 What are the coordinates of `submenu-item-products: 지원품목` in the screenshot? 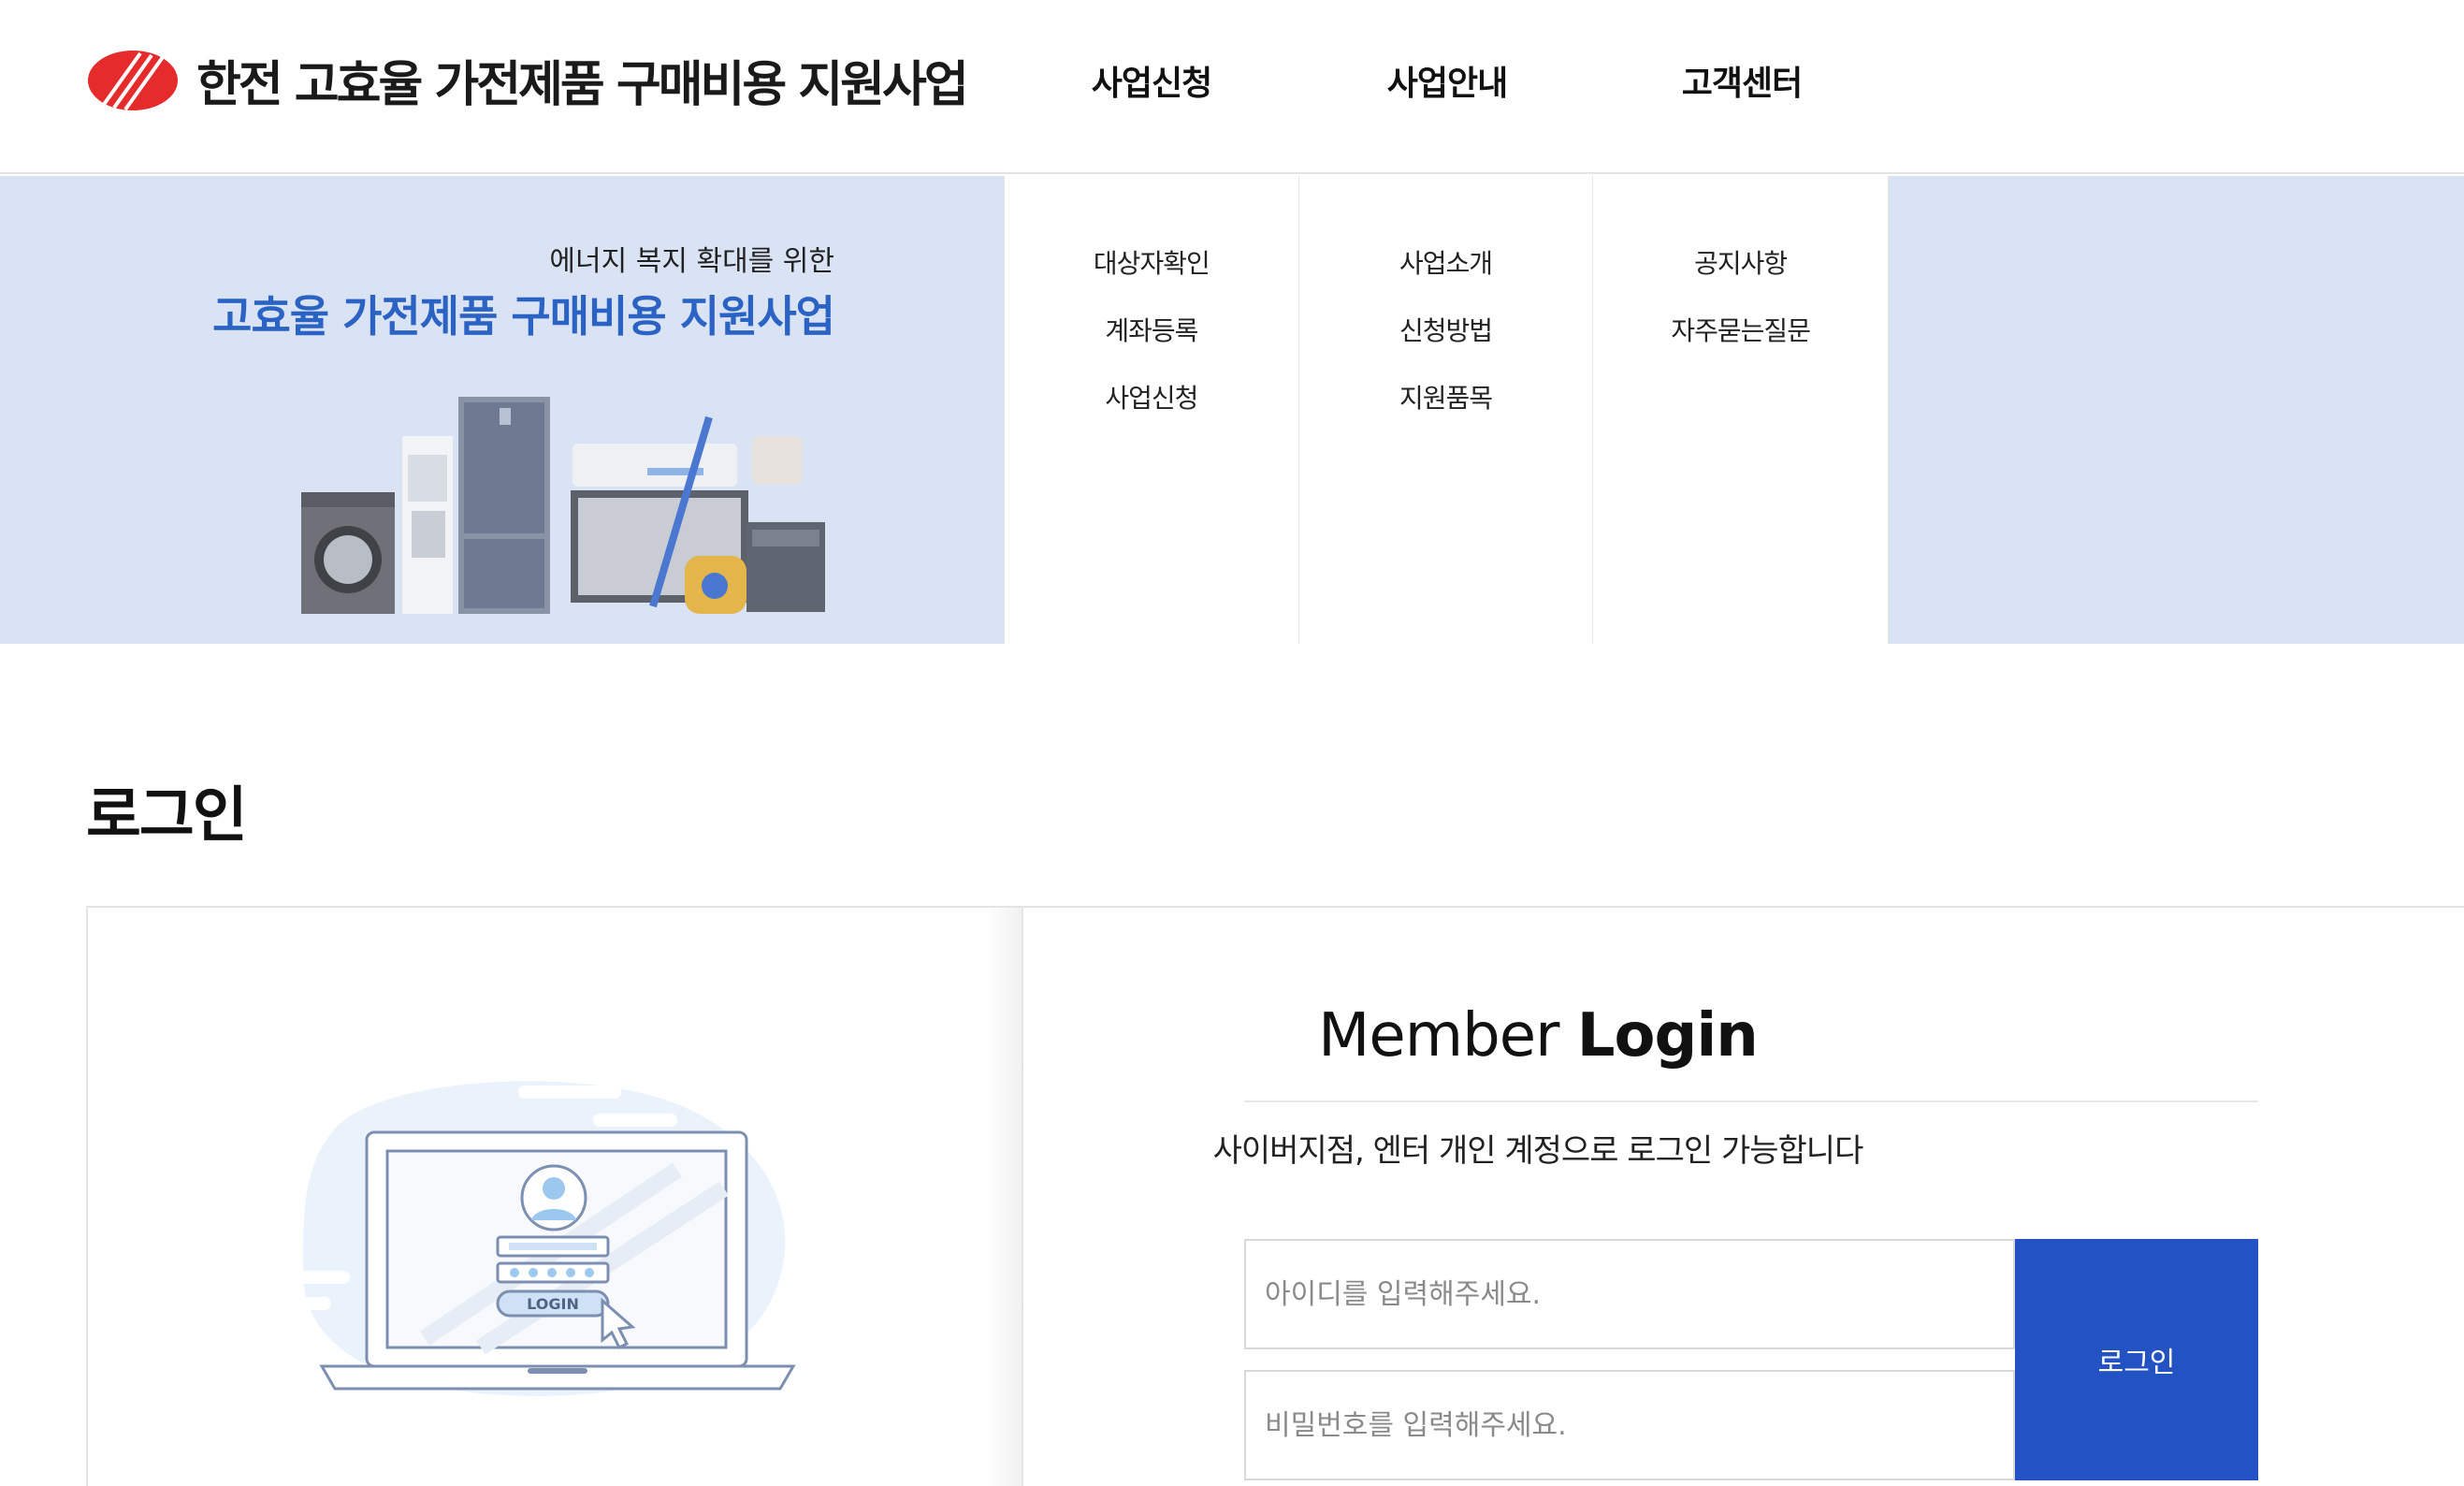 It's located at (1446, 398).